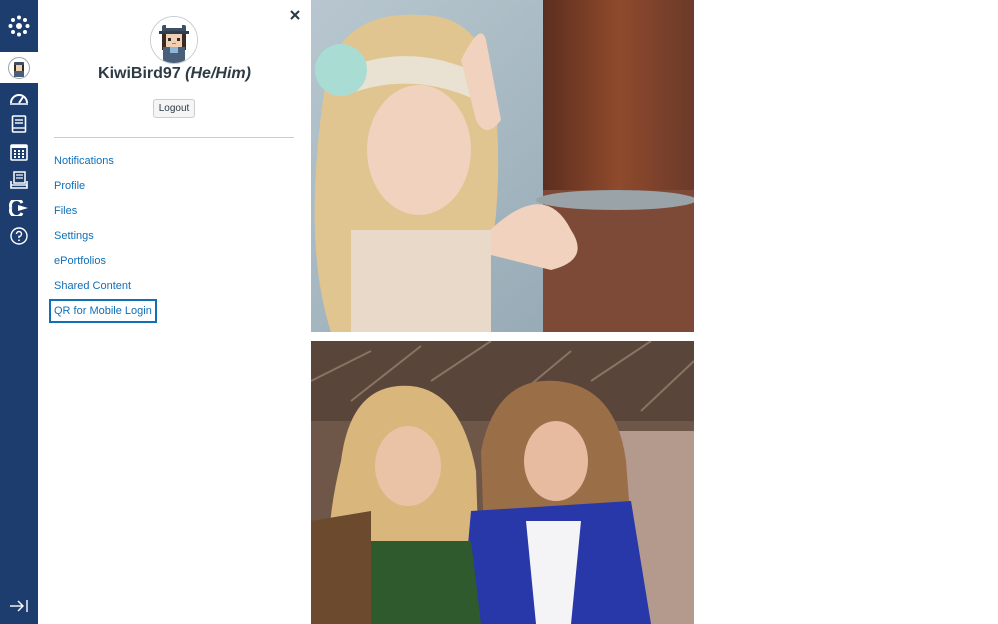 The height and width of the screenshot is (624, 998). I want to click on close-icon, so click(295, 15).